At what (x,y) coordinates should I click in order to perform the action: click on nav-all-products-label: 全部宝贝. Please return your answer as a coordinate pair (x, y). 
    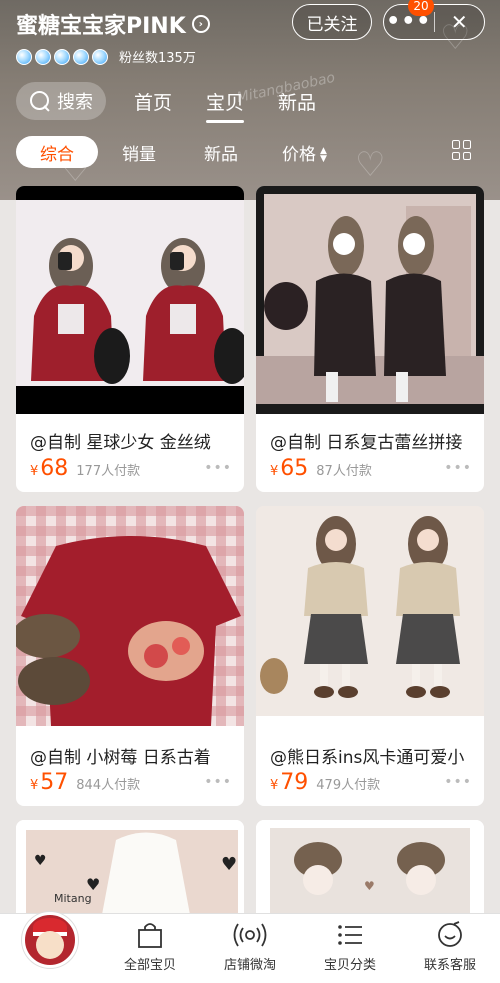
    Looking at the image, I should click on (149, 965).